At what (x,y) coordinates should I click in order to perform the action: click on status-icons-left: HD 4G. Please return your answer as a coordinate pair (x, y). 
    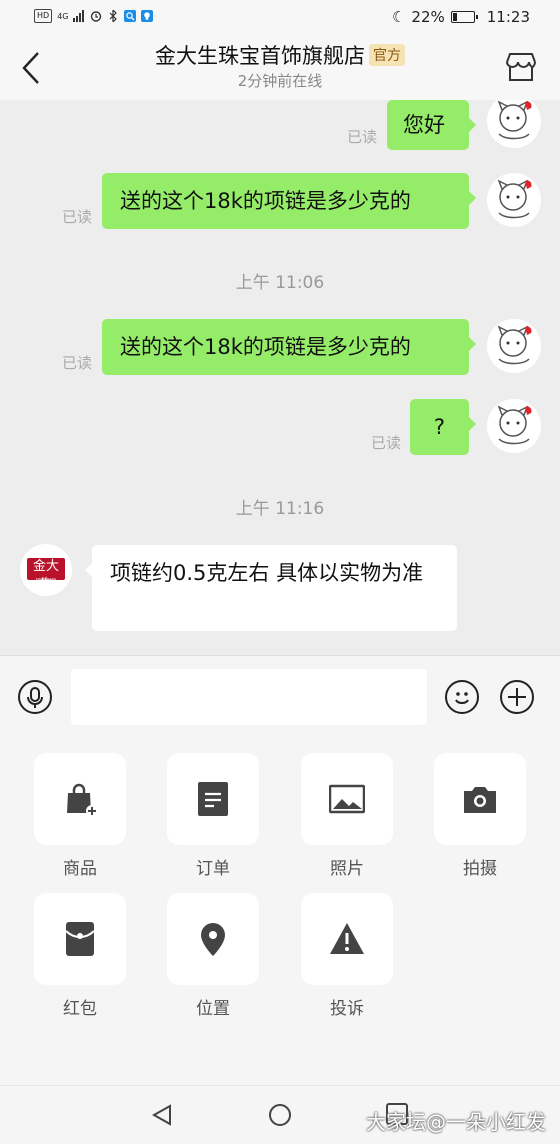
    Looking at the image, I should click on (94, 16).